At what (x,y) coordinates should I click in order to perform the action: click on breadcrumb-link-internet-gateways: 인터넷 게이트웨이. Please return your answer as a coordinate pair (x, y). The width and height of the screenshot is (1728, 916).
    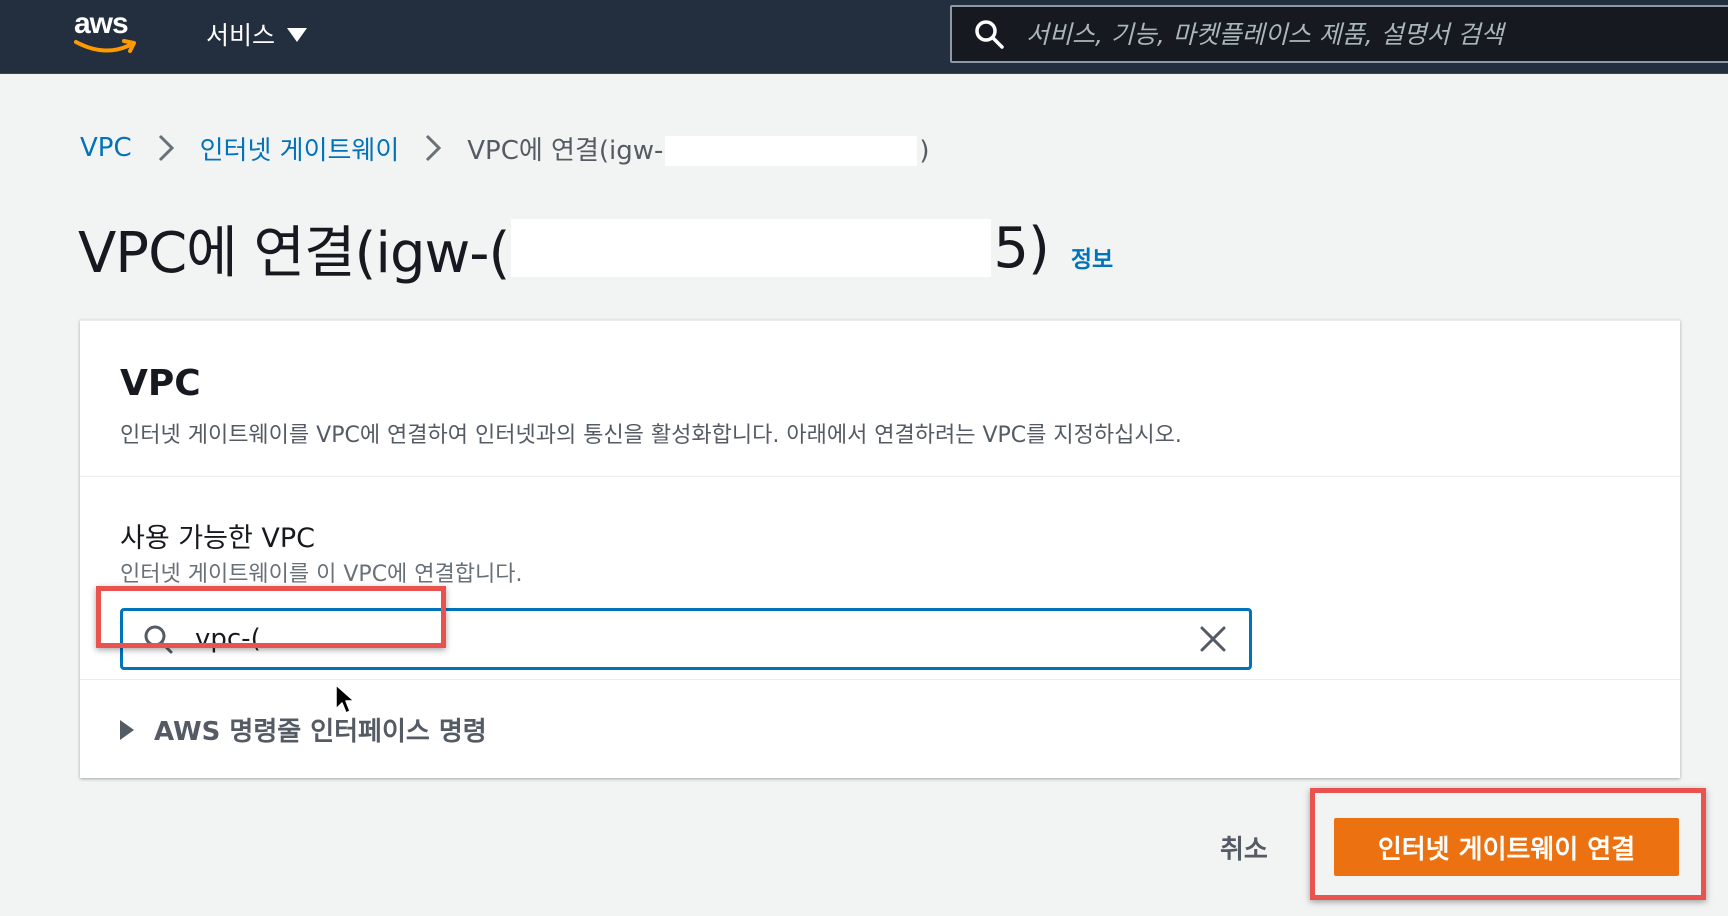
    Looking at the image, I should click on (300, 148).